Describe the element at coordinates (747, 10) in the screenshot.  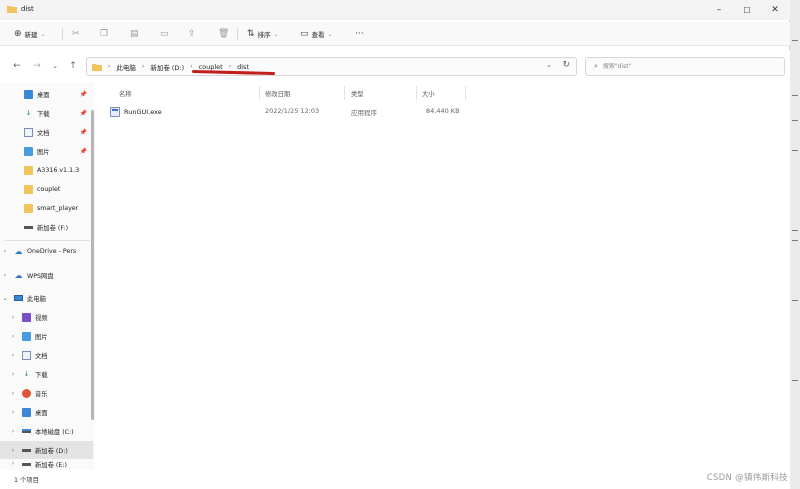
I see `maximize-button: ☐` at that location.